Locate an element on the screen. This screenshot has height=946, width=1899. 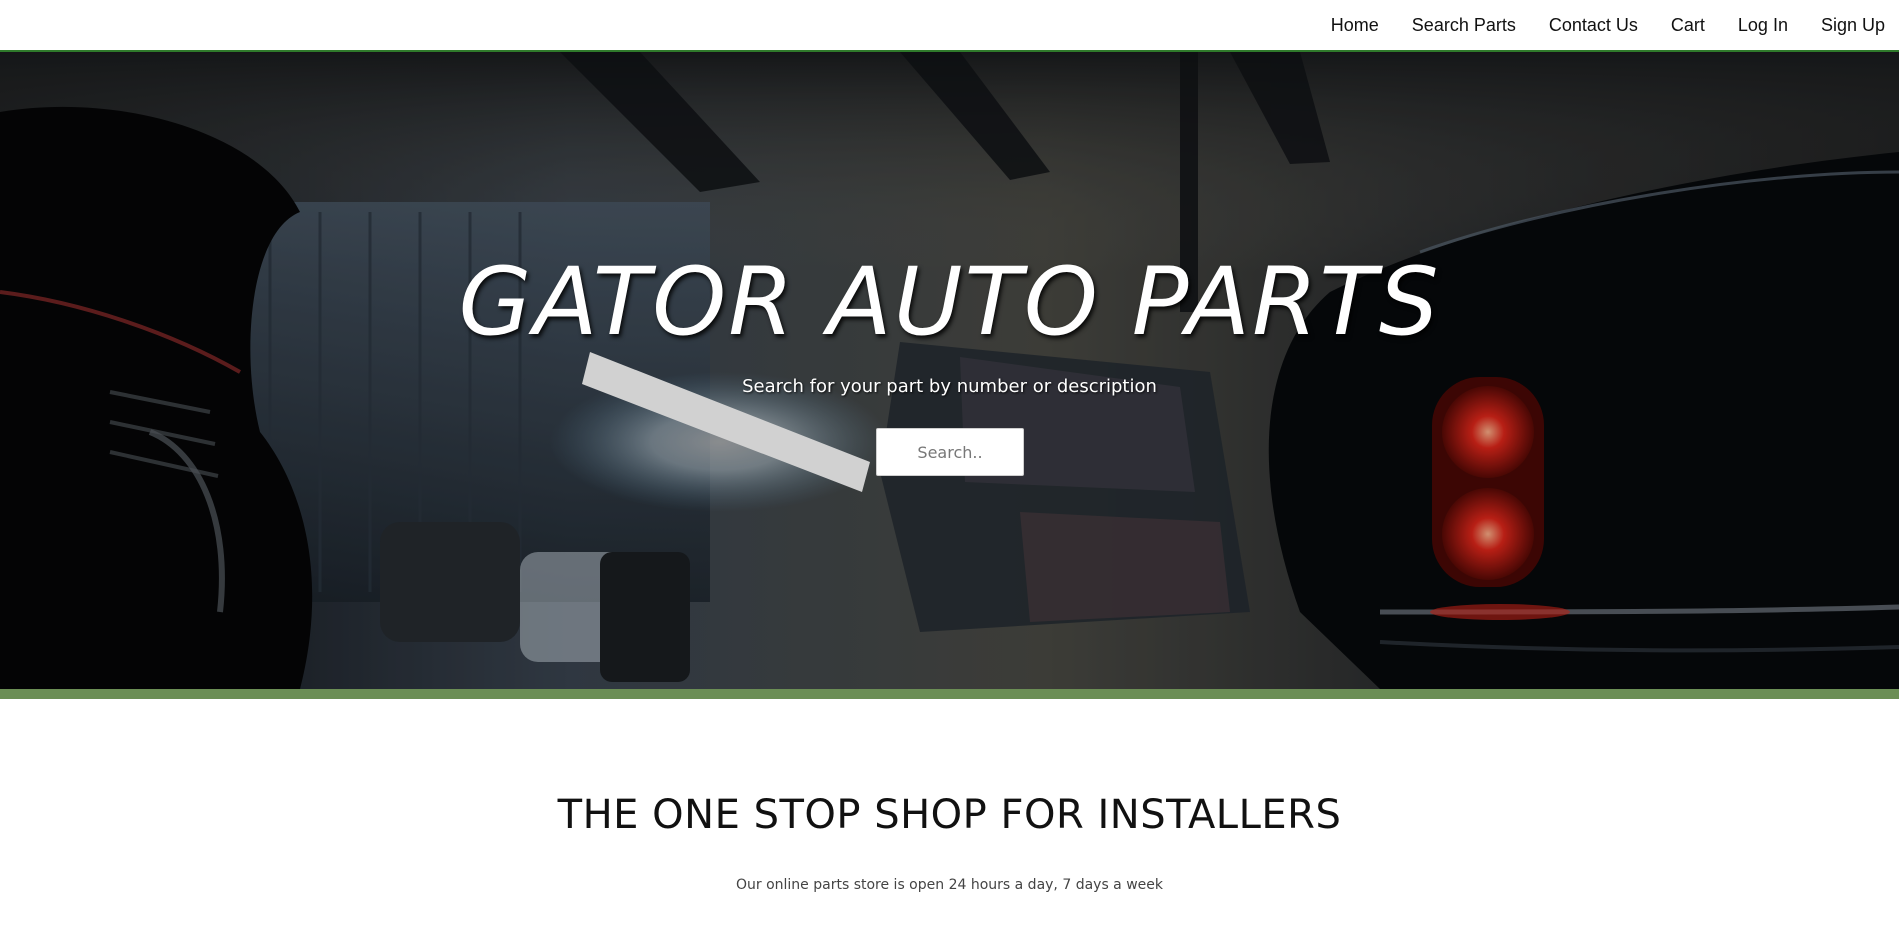
part-search-input is located at coordinates (950, 452).